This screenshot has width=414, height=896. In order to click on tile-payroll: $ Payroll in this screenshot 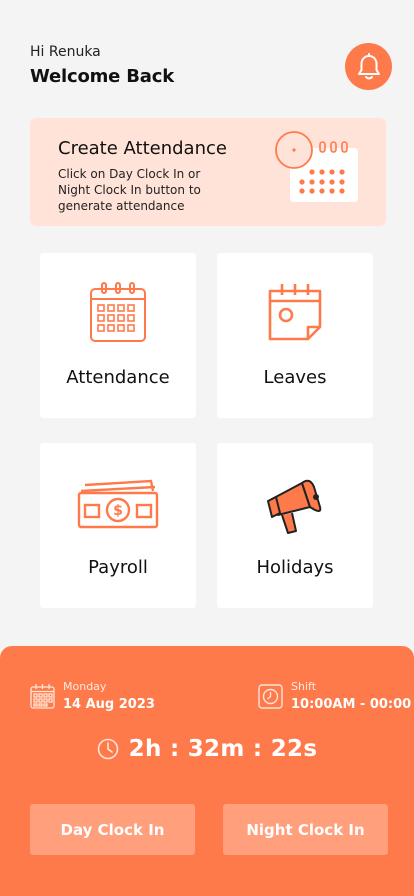, I will do `click(118, 525)`.